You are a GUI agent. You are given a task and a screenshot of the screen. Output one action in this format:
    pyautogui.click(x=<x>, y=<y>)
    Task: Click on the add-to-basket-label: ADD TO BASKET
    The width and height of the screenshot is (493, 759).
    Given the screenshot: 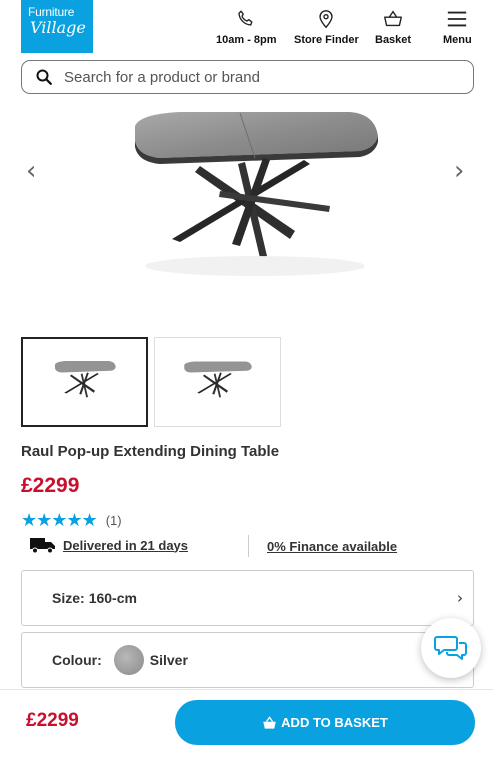 What is the action you would take?
    pyautogui.click(x=334, y=722)
    